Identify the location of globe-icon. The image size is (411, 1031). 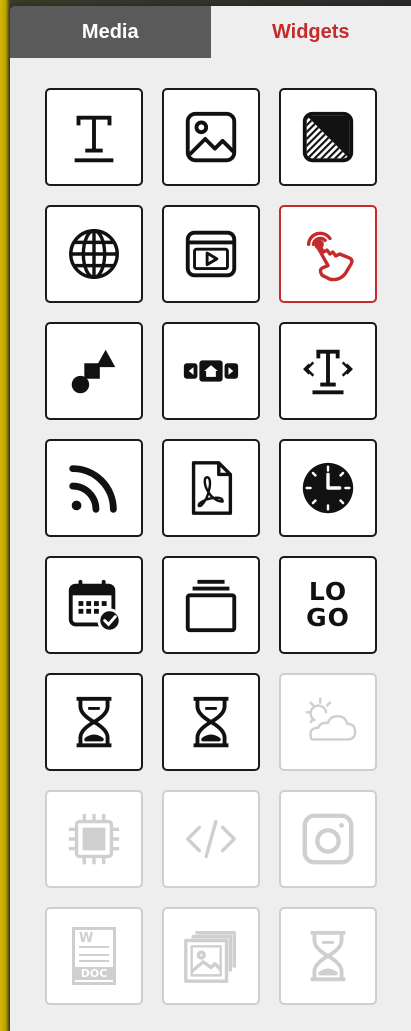
(94, 254).